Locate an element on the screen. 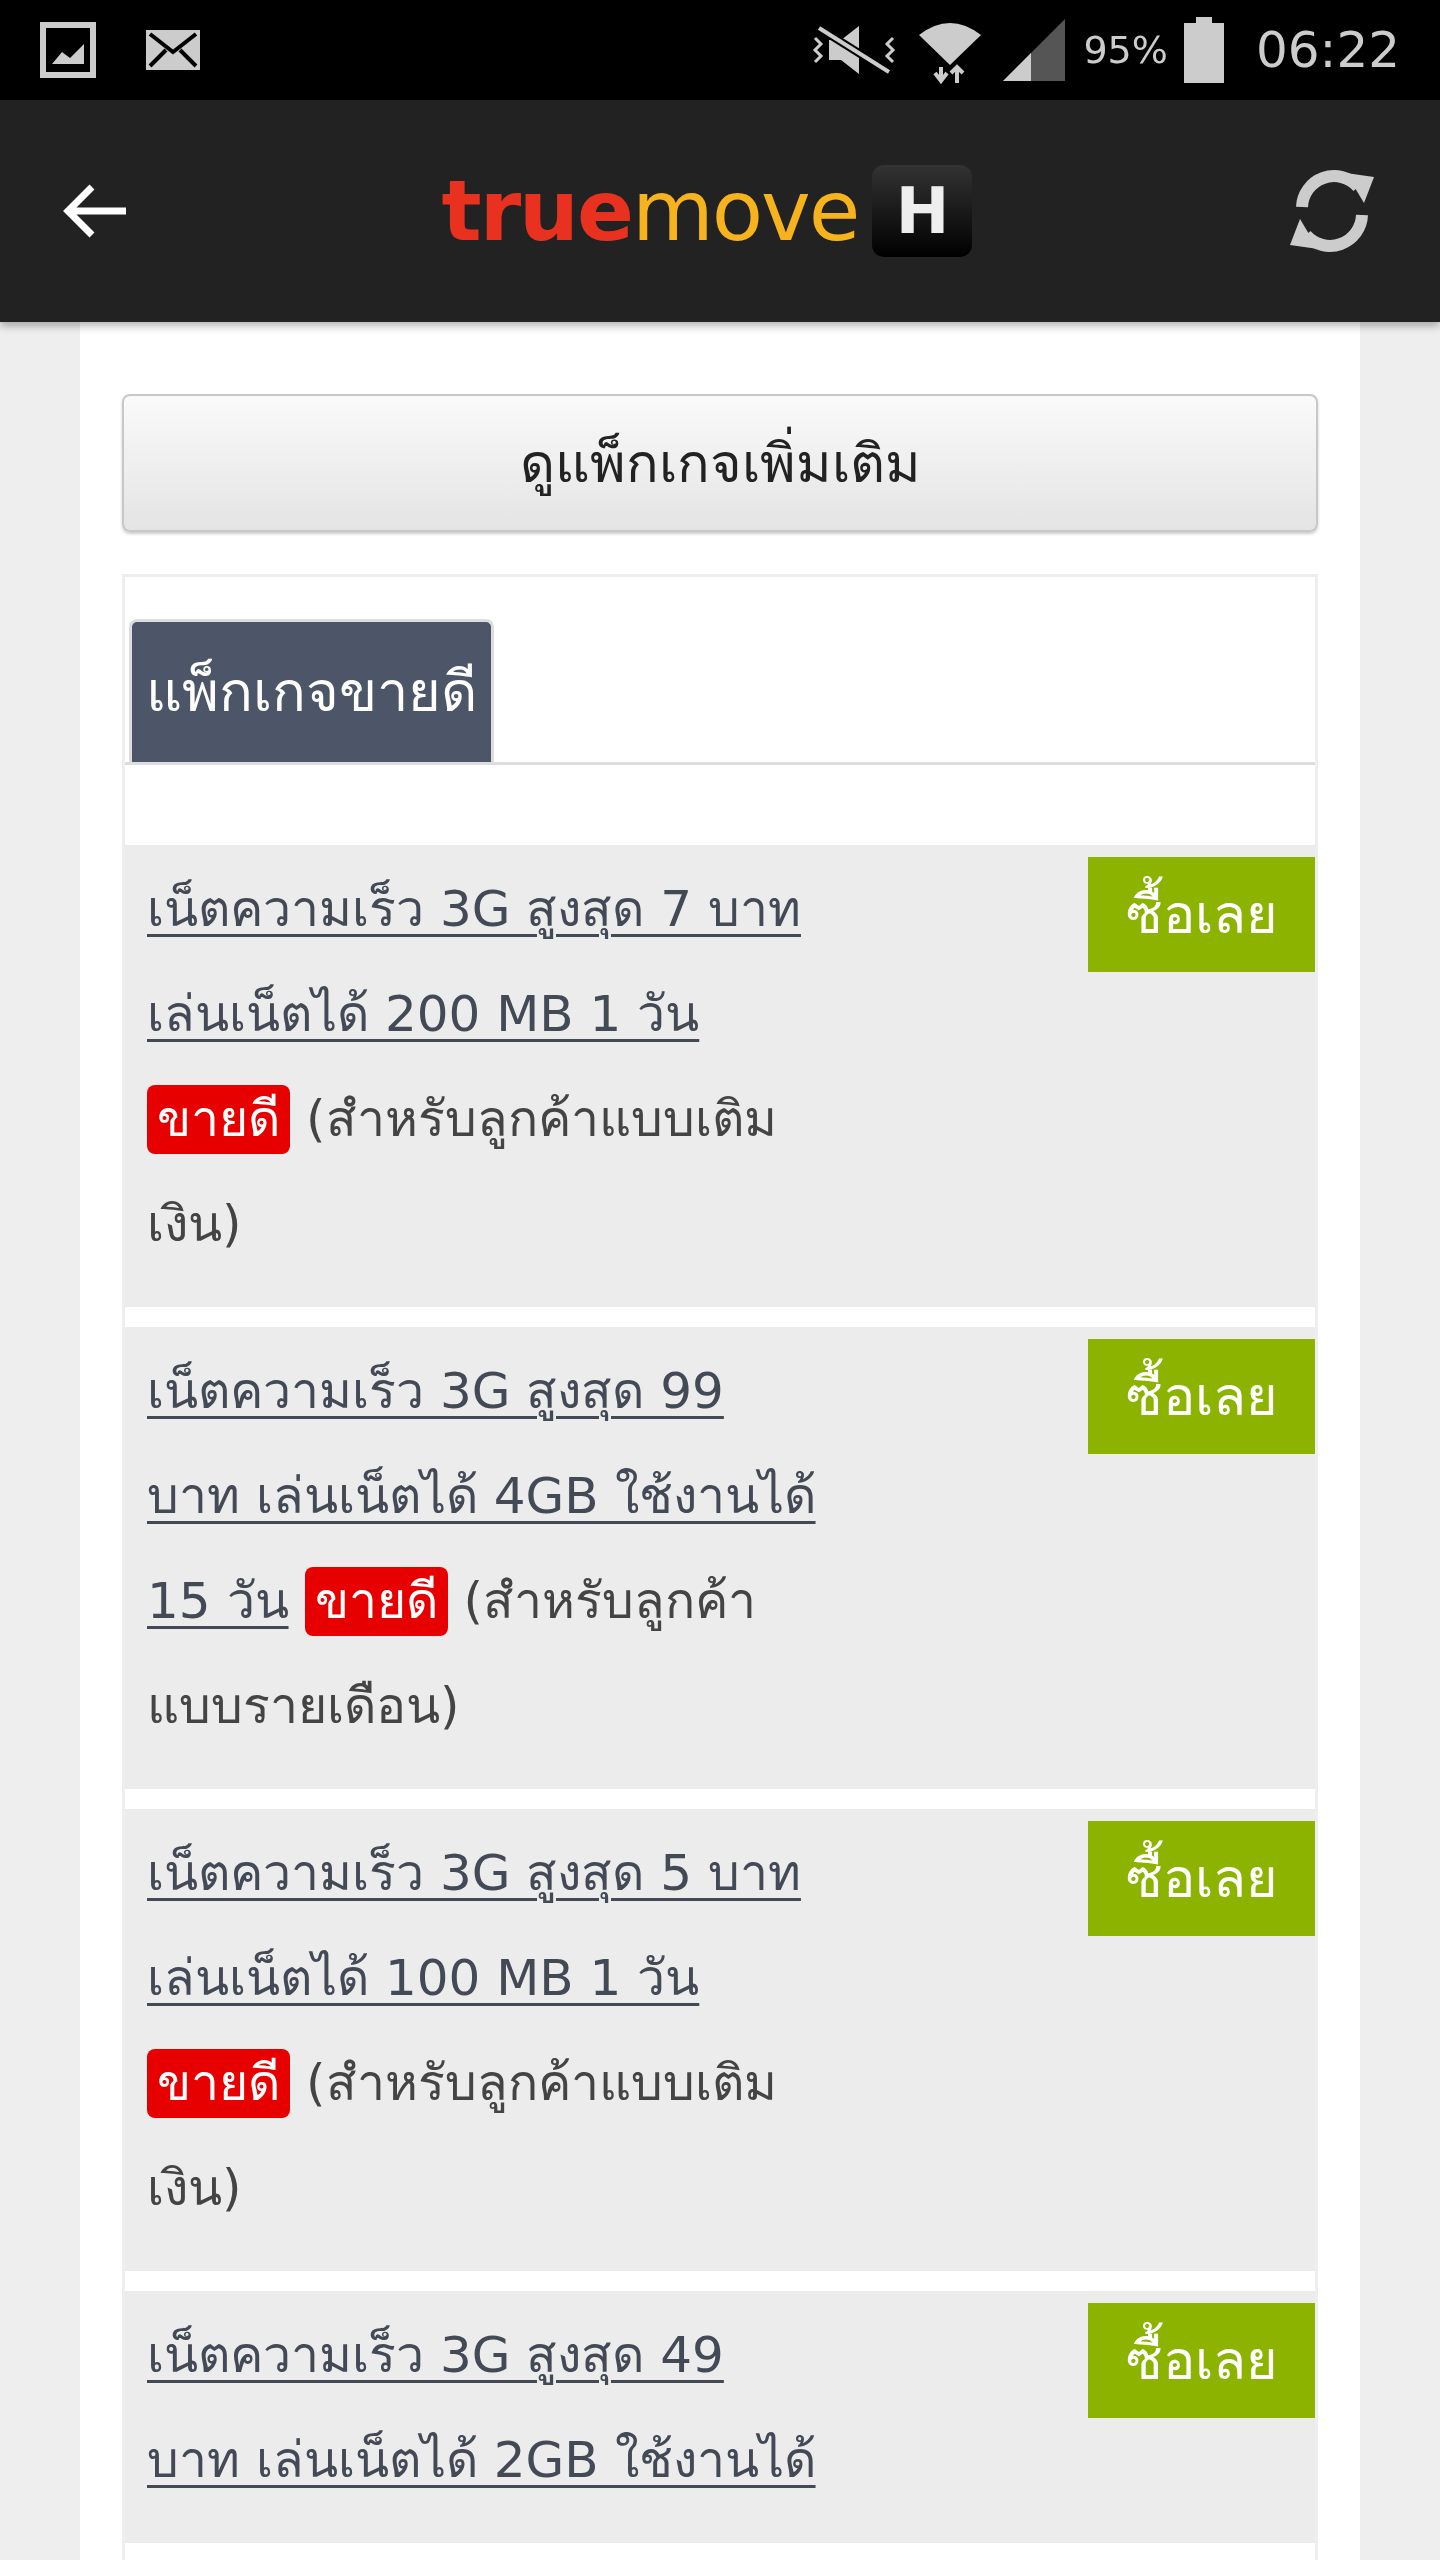 Image resolution: width=1440 pixels, height=2560 pixels. package-link: เล่นเน็ตได้ 100 MB 1 วัน is located at coordinates (423, 1978).